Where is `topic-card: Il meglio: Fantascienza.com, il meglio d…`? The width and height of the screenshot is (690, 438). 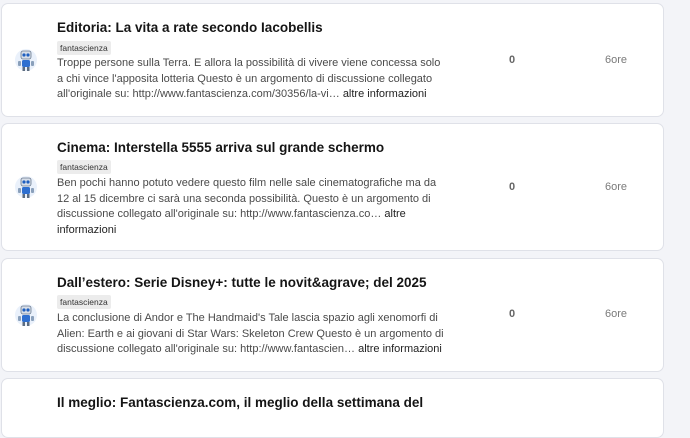 topic-card: Il meglio: Fantascienza.com, il meglio d… is located at coordinates (332, 408).